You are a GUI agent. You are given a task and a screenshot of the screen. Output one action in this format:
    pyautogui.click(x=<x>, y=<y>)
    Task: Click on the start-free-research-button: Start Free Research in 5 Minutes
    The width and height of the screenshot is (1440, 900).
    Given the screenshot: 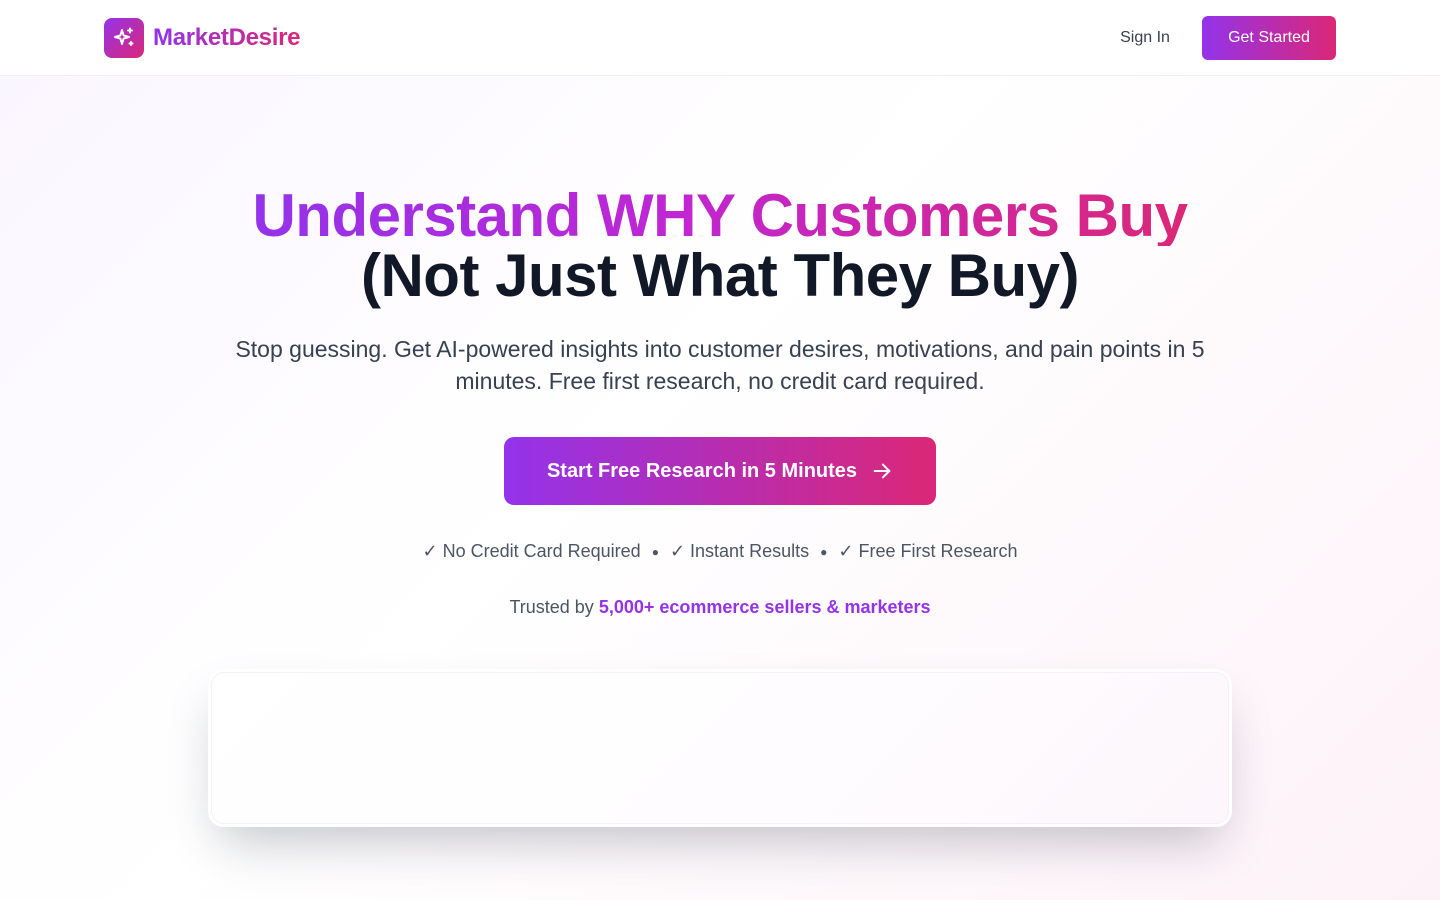 What is the action you would take?
    pyautogui.click(x=720, y=471)
    